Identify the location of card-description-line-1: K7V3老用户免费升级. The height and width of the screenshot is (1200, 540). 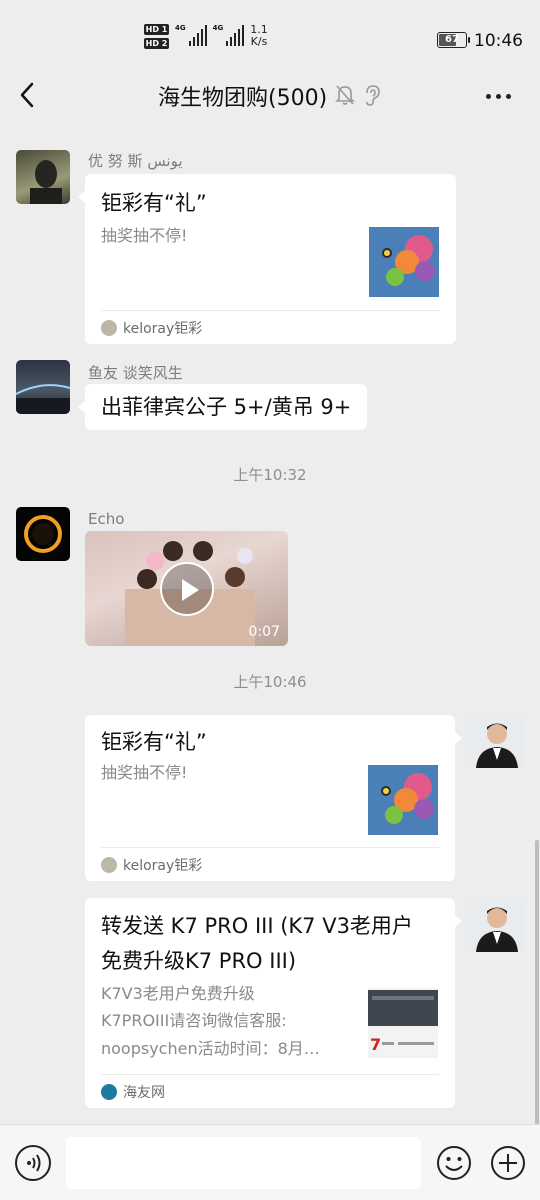
(178, 993).